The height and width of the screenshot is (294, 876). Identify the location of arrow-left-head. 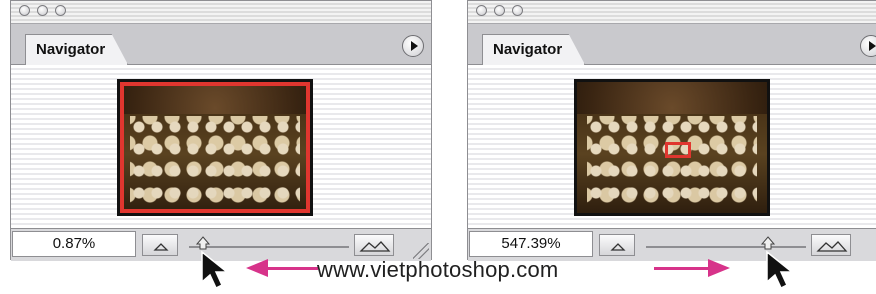
(257, 268).